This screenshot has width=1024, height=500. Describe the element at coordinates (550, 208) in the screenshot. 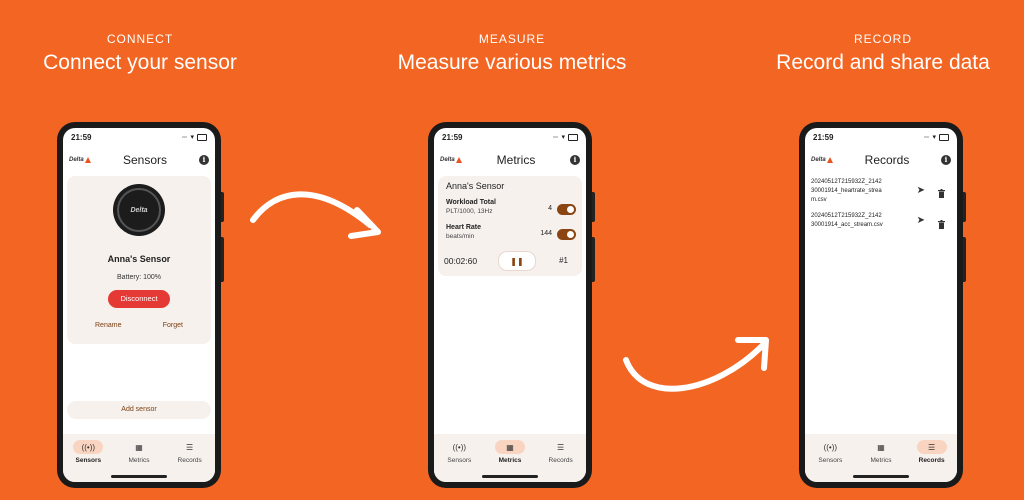

I see `metric-value: 4` at that location.